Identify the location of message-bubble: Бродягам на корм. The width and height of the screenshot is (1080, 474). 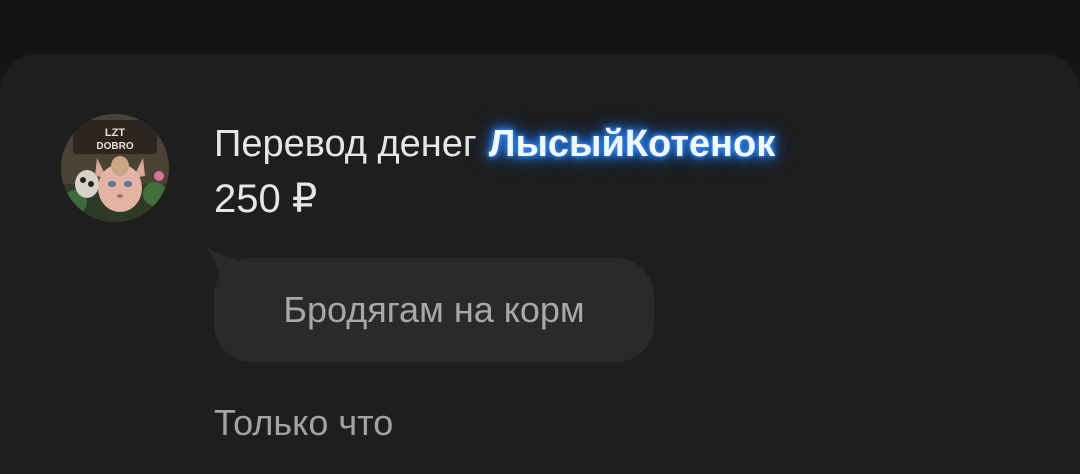
(434, 310).